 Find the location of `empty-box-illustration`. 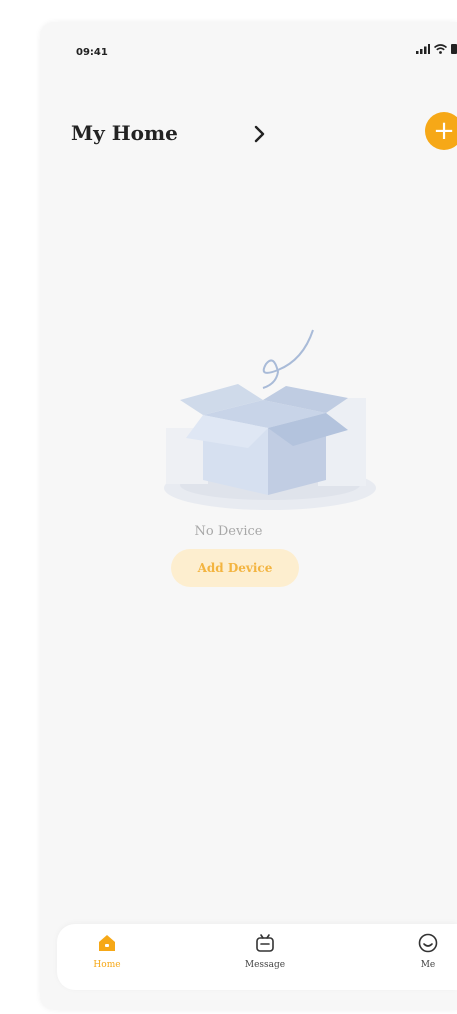

empty-box-illustration is located at coordinates (270, 419).